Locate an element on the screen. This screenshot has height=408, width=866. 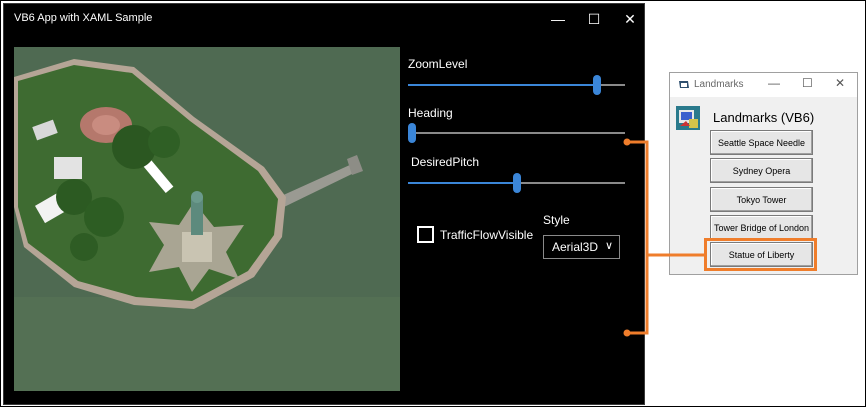
style-value: Aerial3D is located at coordinates (575, 247).